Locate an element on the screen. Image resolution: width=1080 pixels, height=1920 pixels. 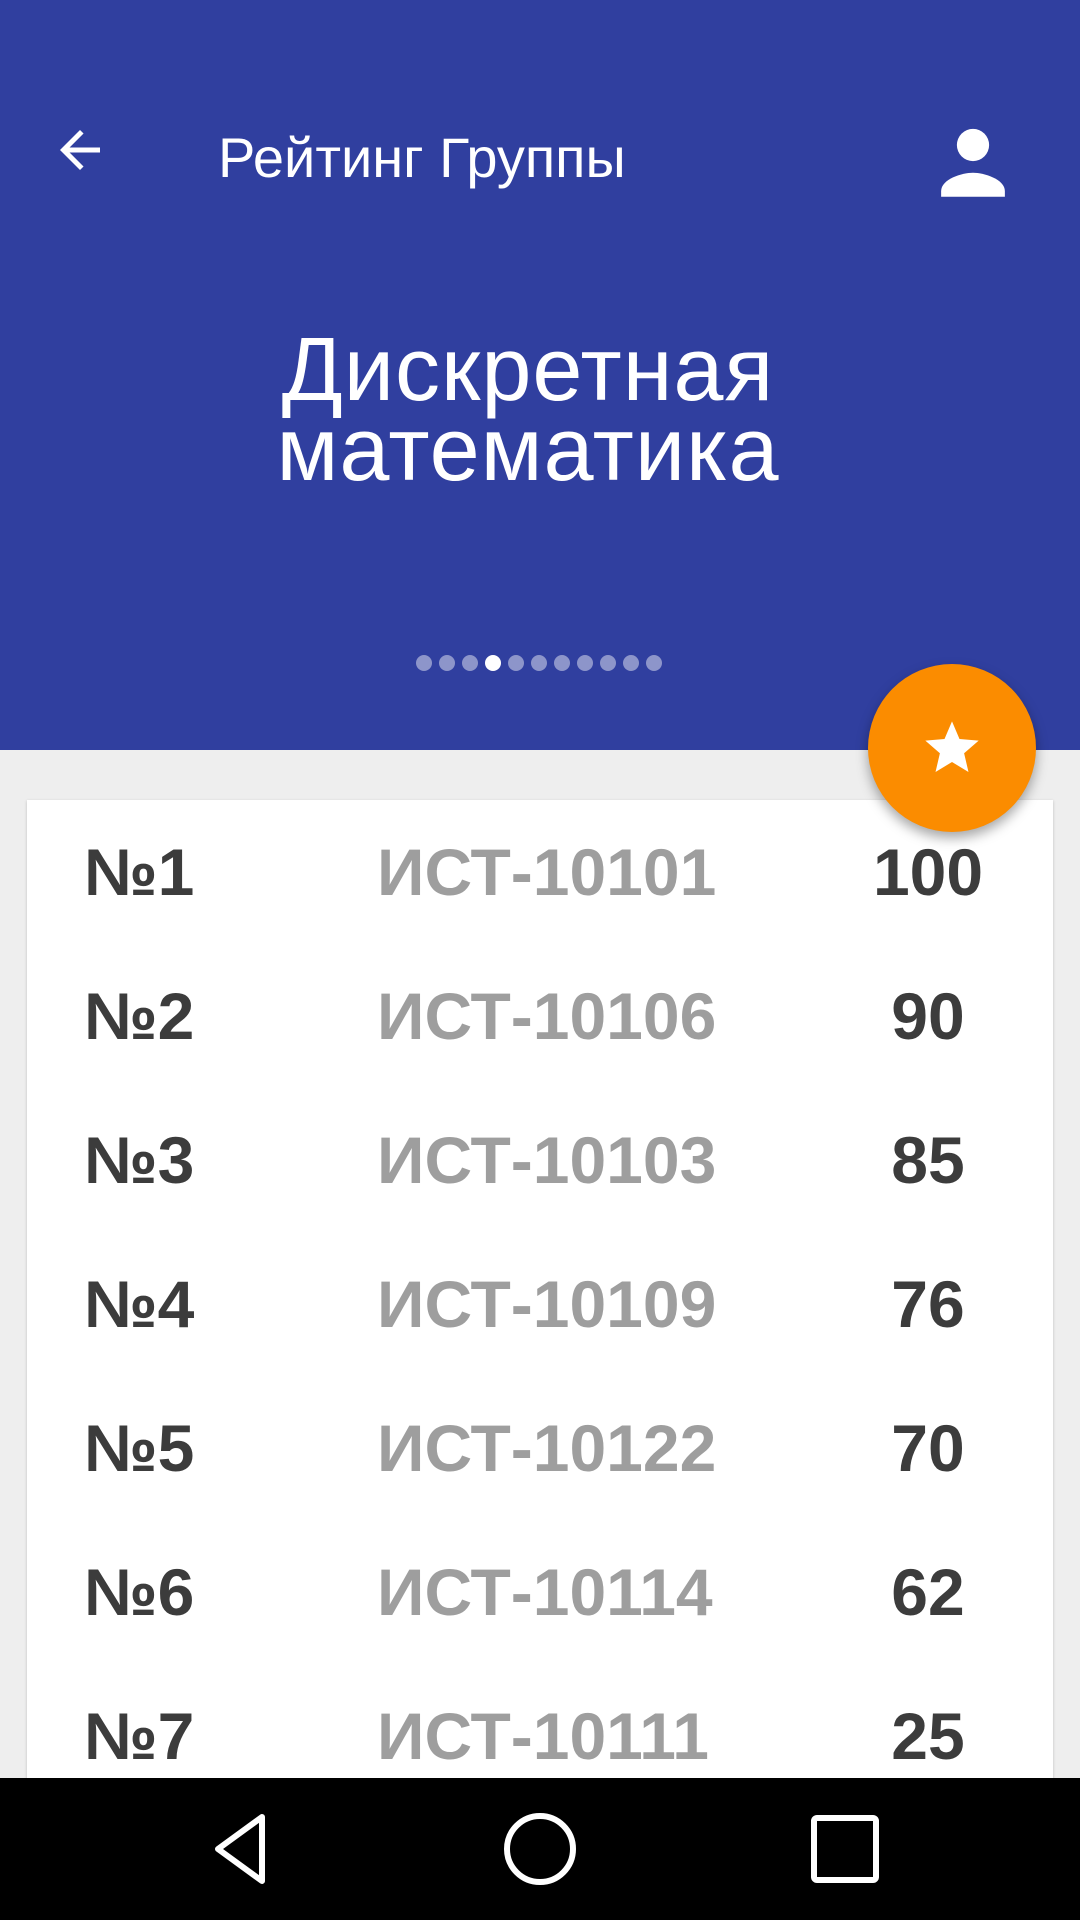
arrow-back-icon is located at coordinates (80, 150).